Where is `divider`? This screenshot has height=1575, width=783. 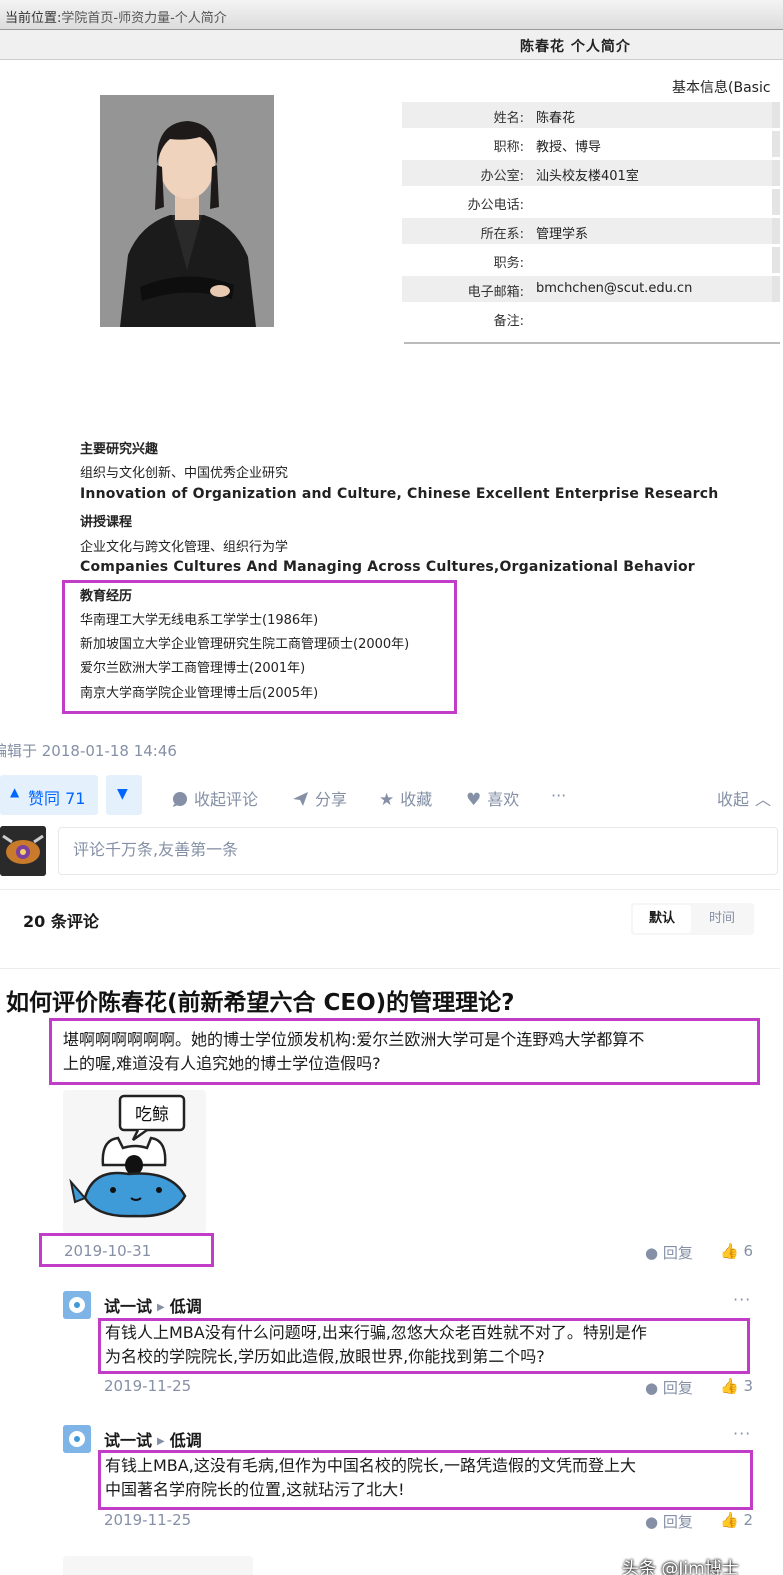 divider is located at coordinates (390, 968).